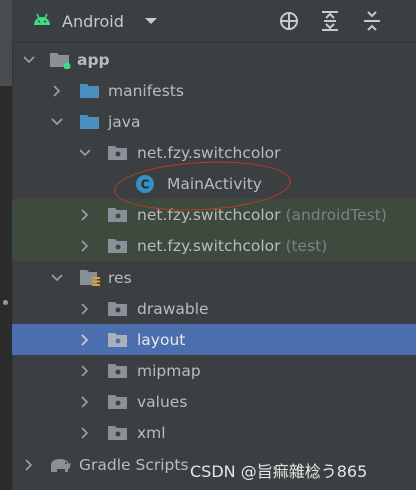  I want to click on tree-label-java: java, so click(124, 121).